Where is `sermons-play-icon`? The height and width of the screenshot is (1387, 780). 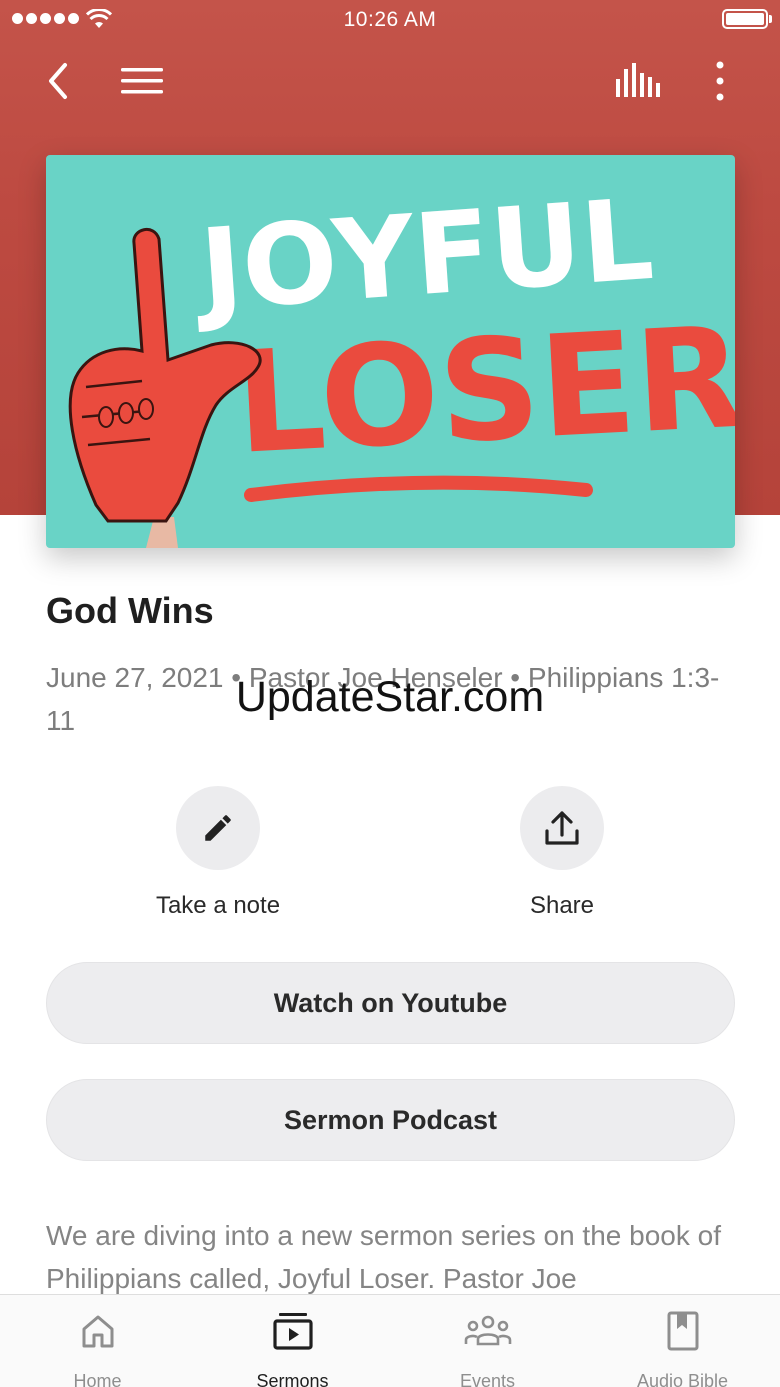 sermons-play-icon is located at coordinates (292, 1331).